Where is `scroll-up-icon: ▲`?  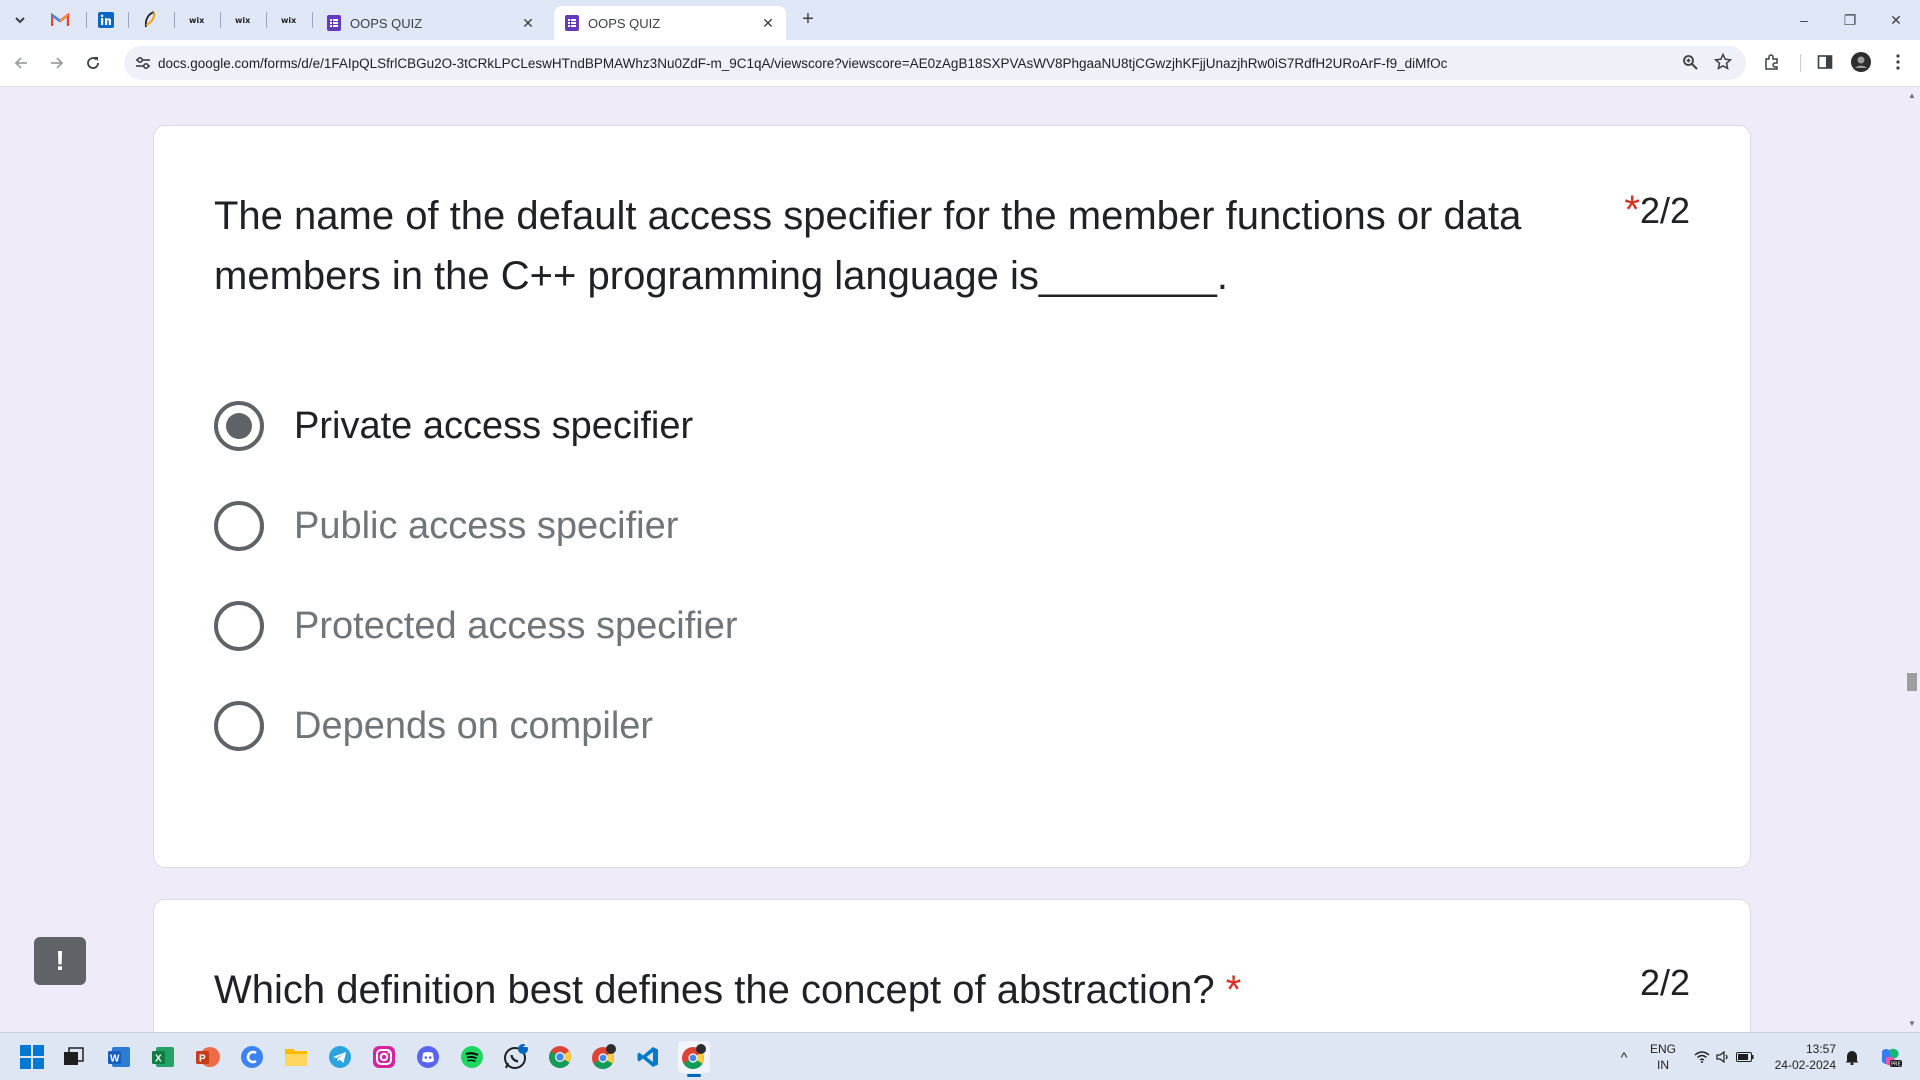
scroll-up-icon: ▲ is located at coordinates (1912, 95).